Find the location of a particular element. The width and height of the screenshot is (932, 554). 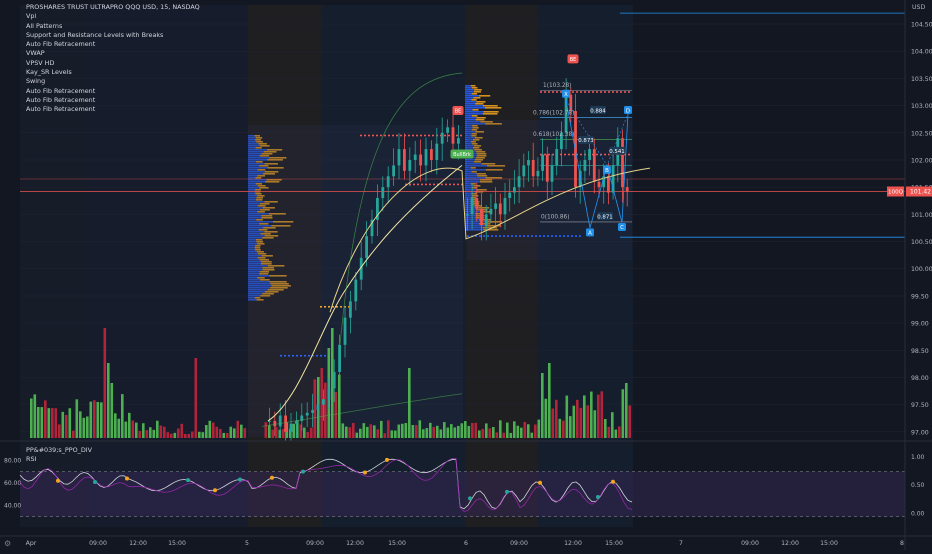

indicator-4: VWAP is located at coordinates (113, 53).